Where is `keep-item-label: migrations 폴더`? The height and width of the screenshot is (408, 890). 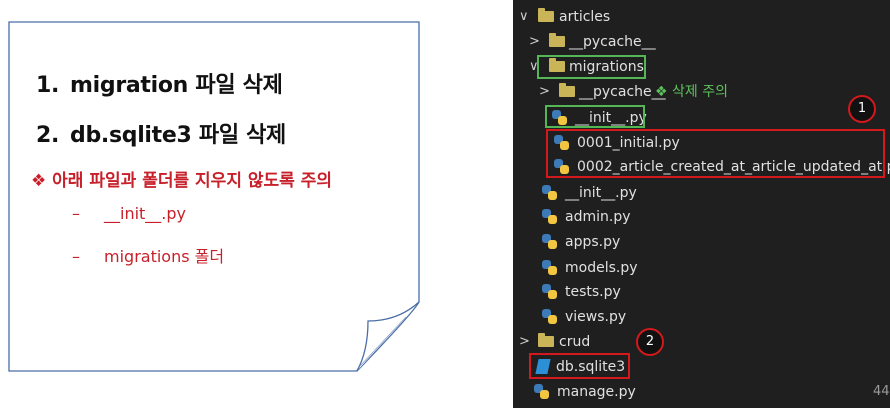 keep-item-label: migrations 폴더 is located at coordinates (164, 256).